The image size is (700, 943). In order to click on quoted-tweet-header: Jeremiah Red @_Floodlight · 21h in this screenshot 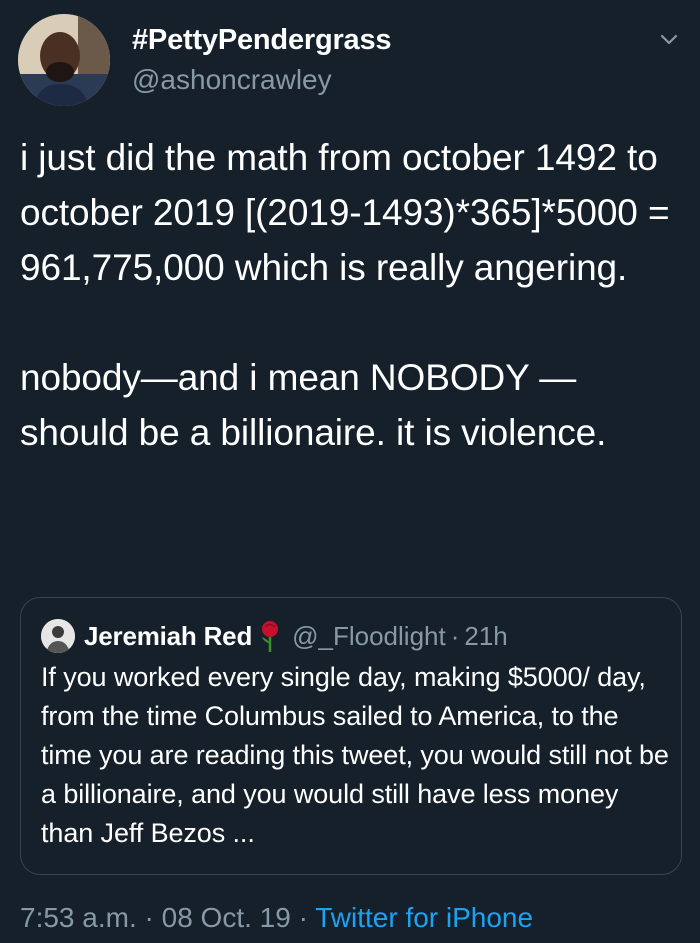, I will do `click(274, 636)`.